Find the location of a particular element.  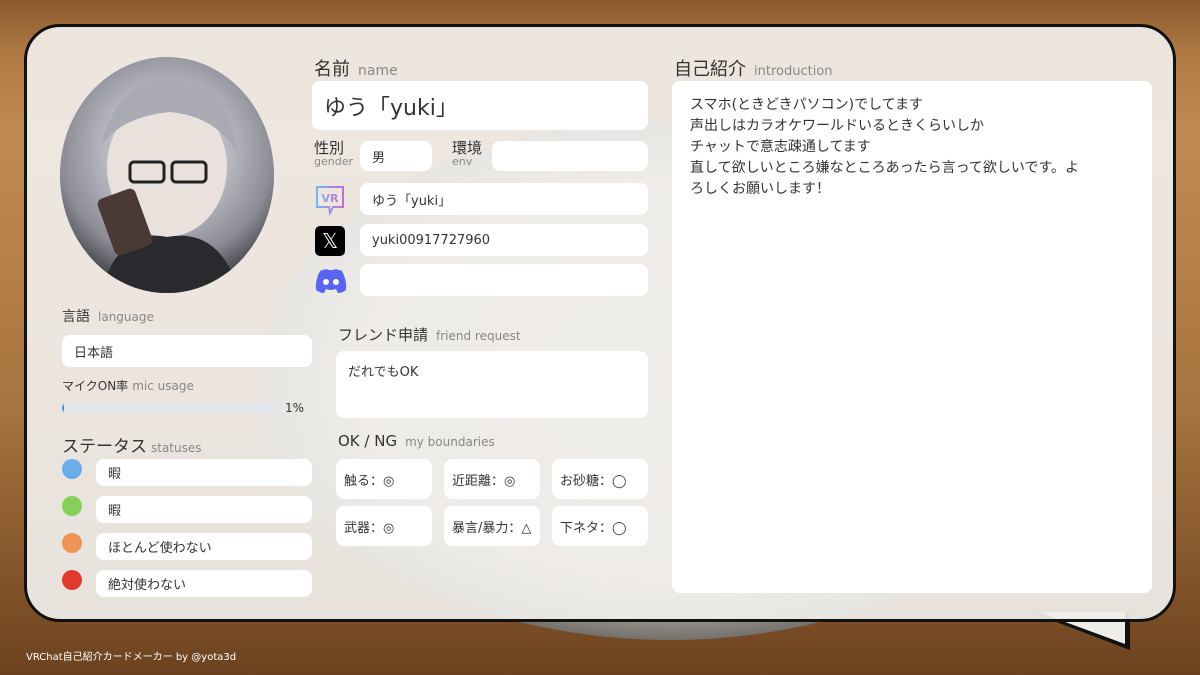

status-field: 絶対使わない is located at coordinates (204, 583).